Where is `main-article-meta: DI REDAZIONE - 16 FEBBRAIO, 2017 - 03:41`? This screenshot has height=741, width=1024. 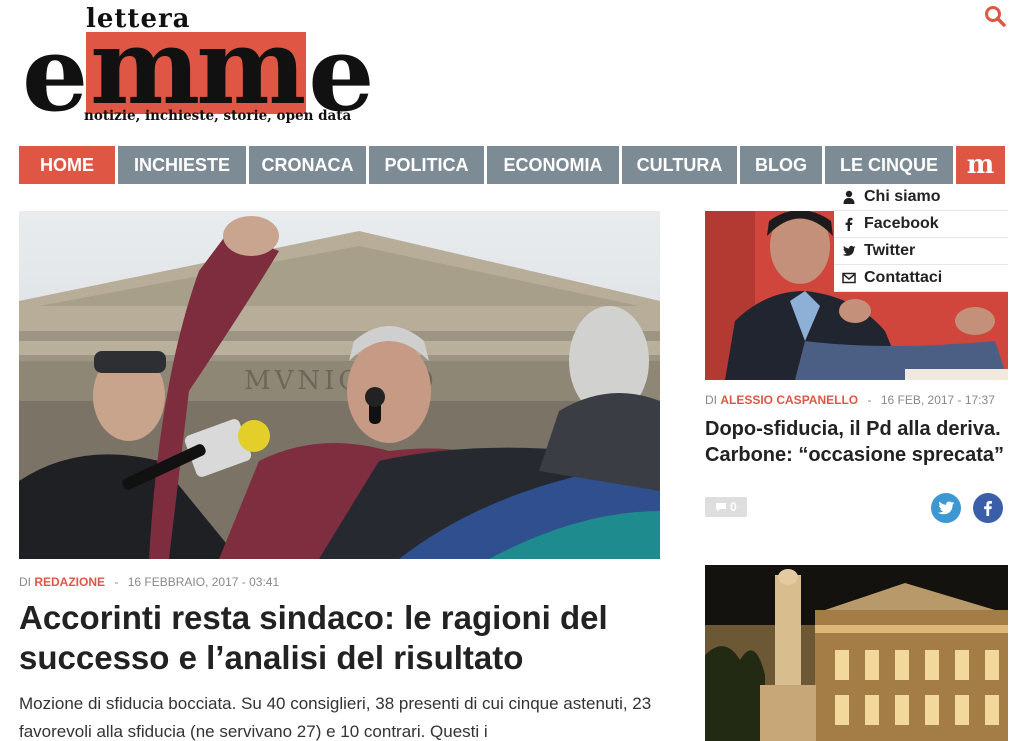
main-article-meta: DI REDAZIONE - 16 FEBBRAIO, 2017 - 03:41 is located at coordinates (149, 582).